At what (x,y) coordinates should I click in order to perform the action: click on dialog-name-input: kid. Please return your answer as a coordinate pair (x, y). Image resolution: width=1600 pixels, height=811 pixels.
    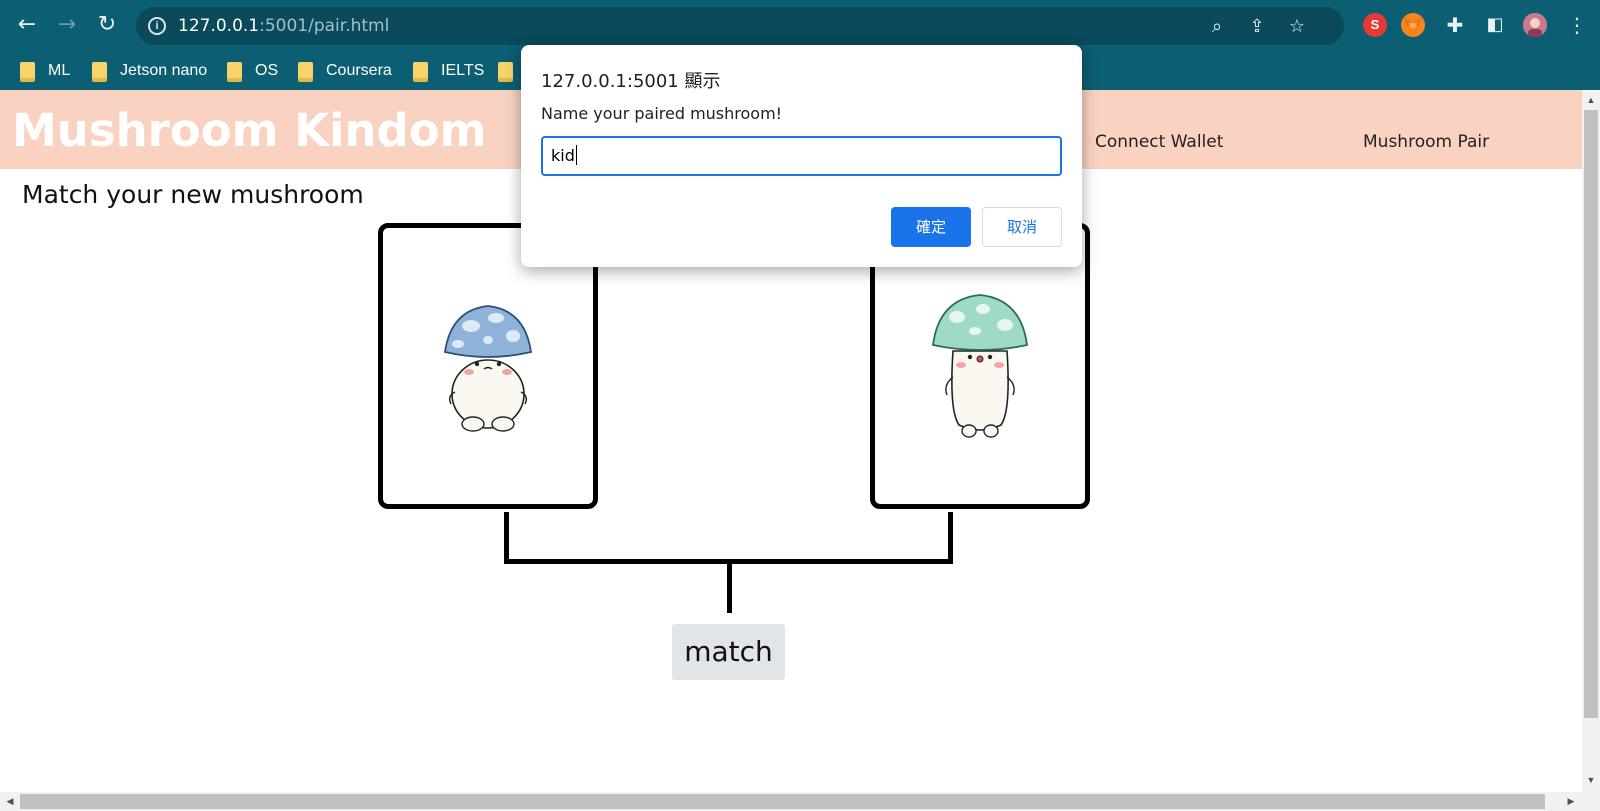
    Looking at the image, I should click on (801, 156).